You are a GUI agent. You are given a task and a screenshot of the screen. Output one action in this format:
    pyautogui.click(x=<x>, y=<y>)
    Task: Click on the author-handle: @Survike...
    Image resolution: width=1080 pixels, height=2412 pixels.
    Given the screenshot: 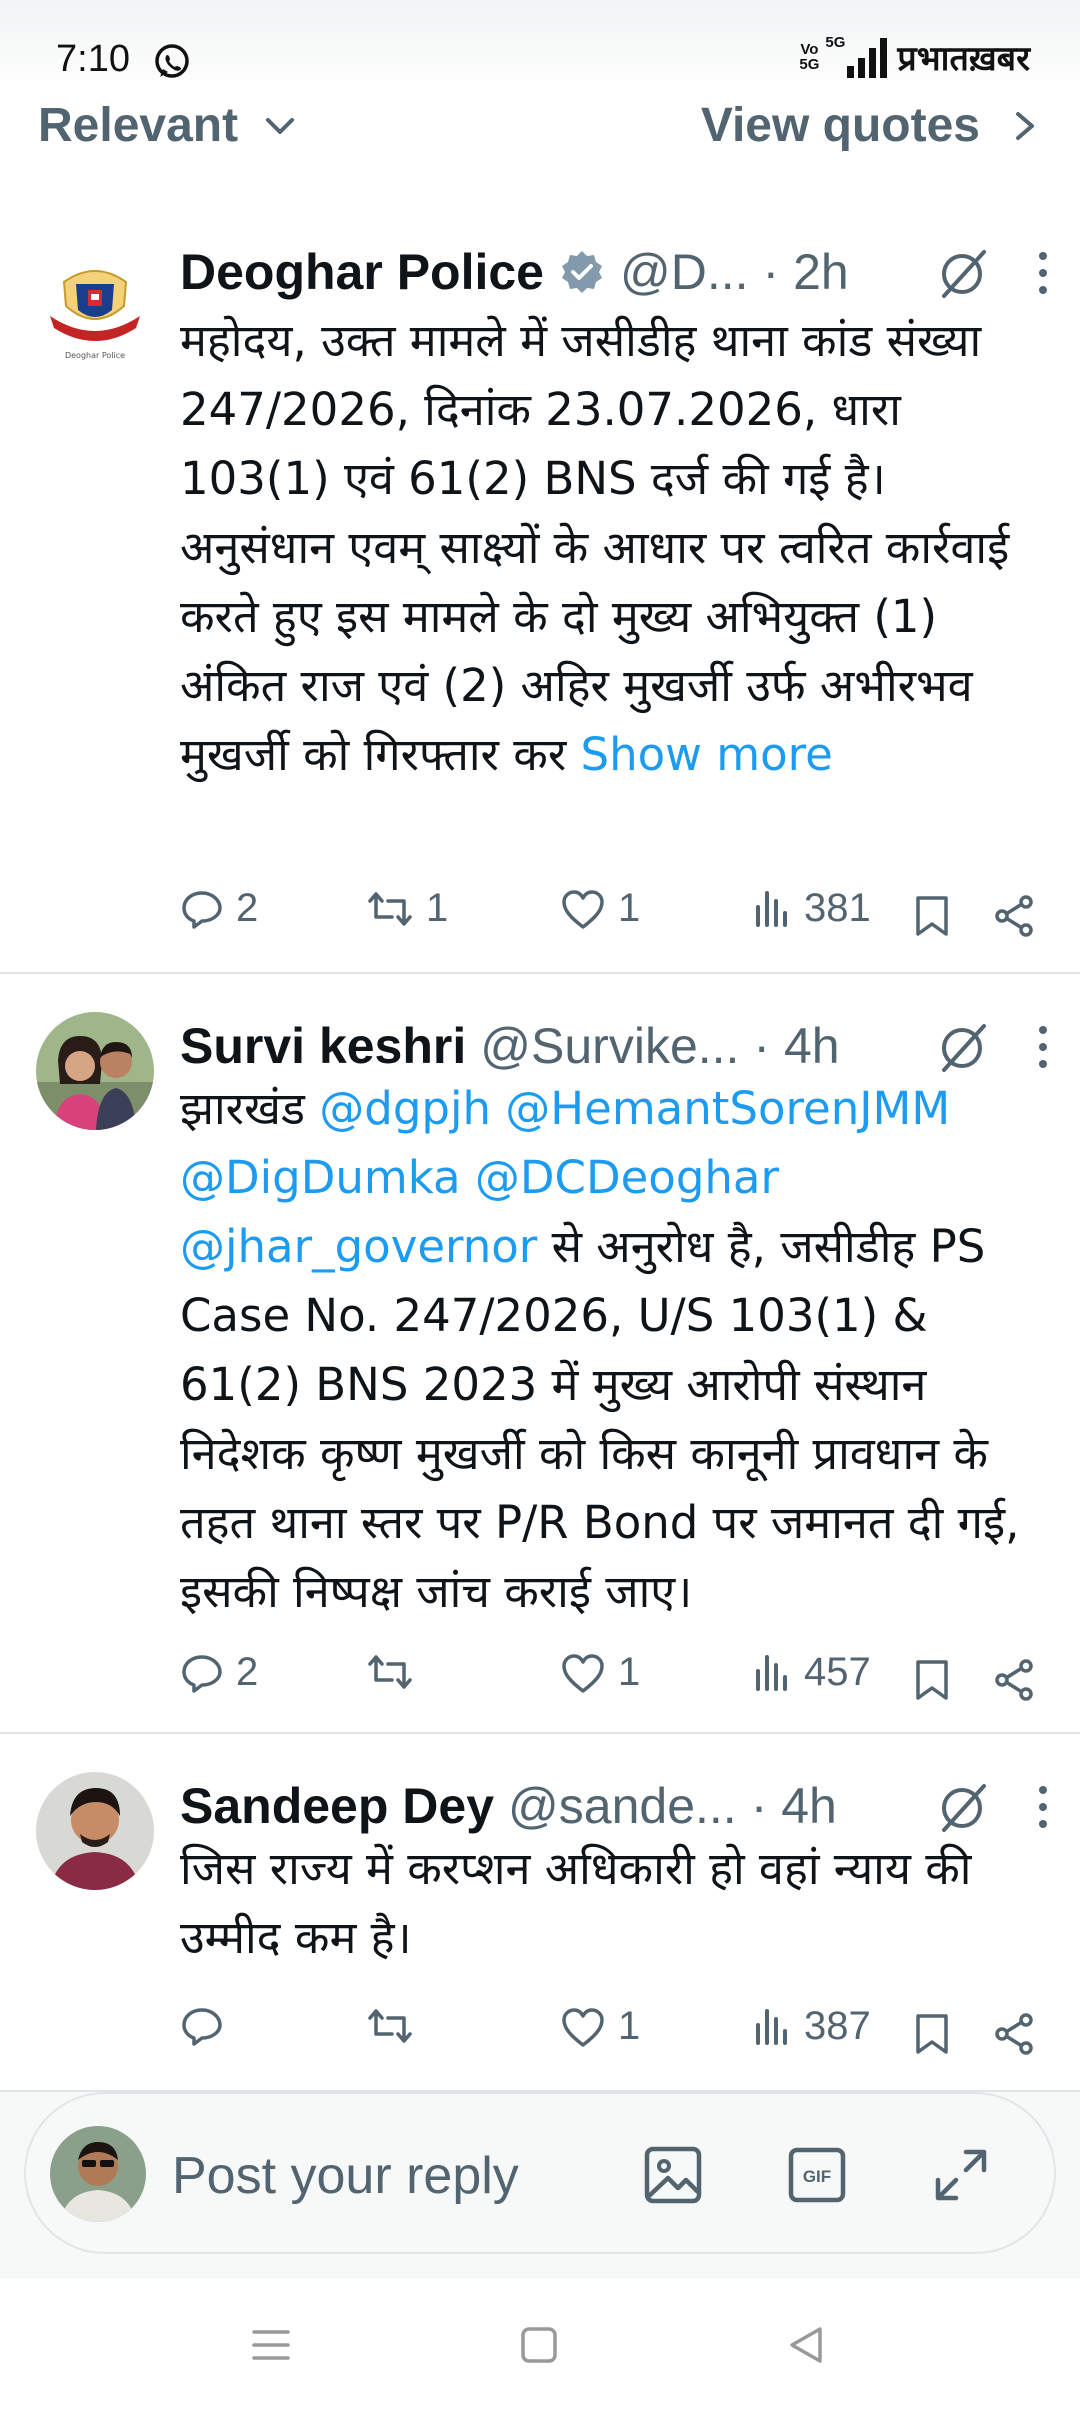 What is the action you would take?
    pyautogui.click(x=609, y=1046)
    